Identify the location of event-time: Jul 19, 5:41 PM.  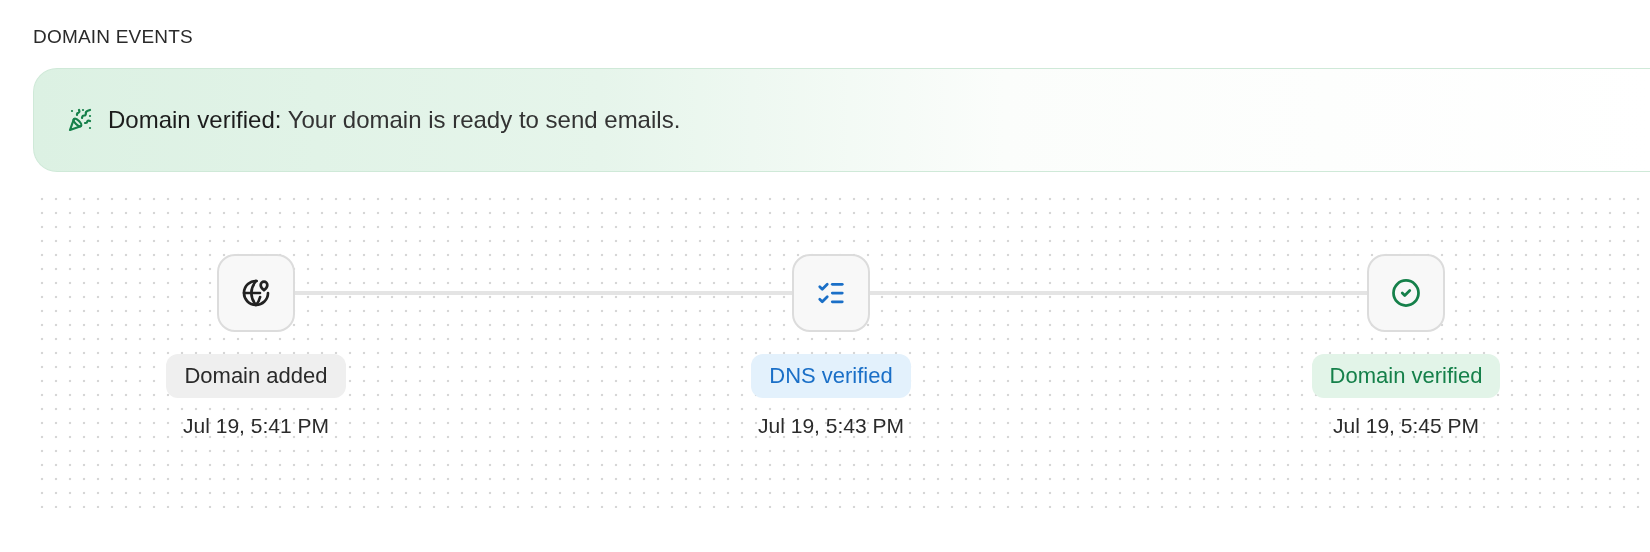
(256, 426).